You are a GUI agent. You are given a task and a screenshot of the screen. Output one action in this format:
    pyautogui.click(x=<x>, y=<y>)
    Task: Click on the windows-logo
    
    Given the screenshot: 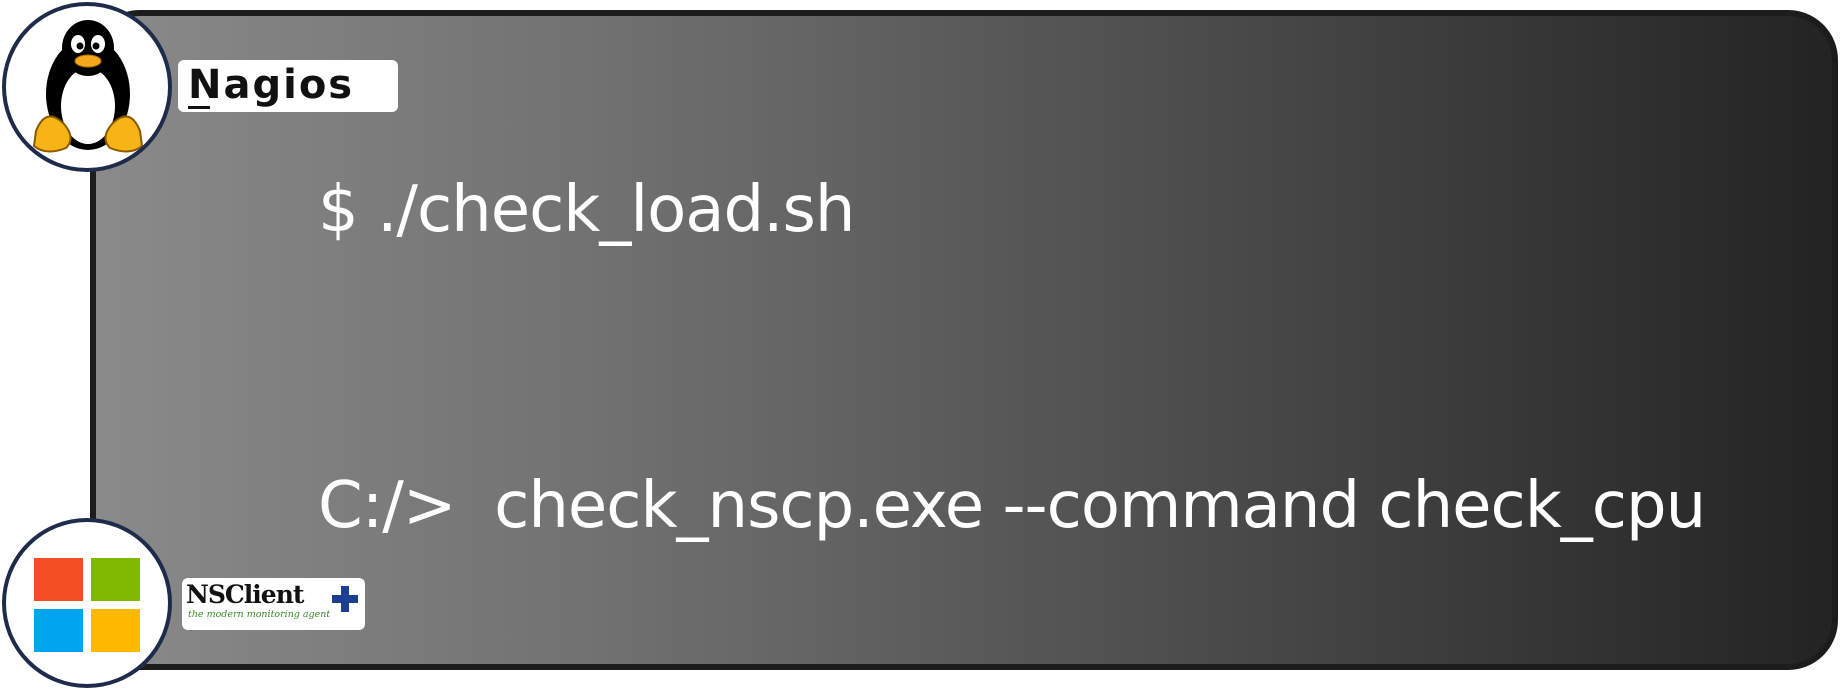 What is the action you would take?
    pyautogui.click(x=87, y=603)
    